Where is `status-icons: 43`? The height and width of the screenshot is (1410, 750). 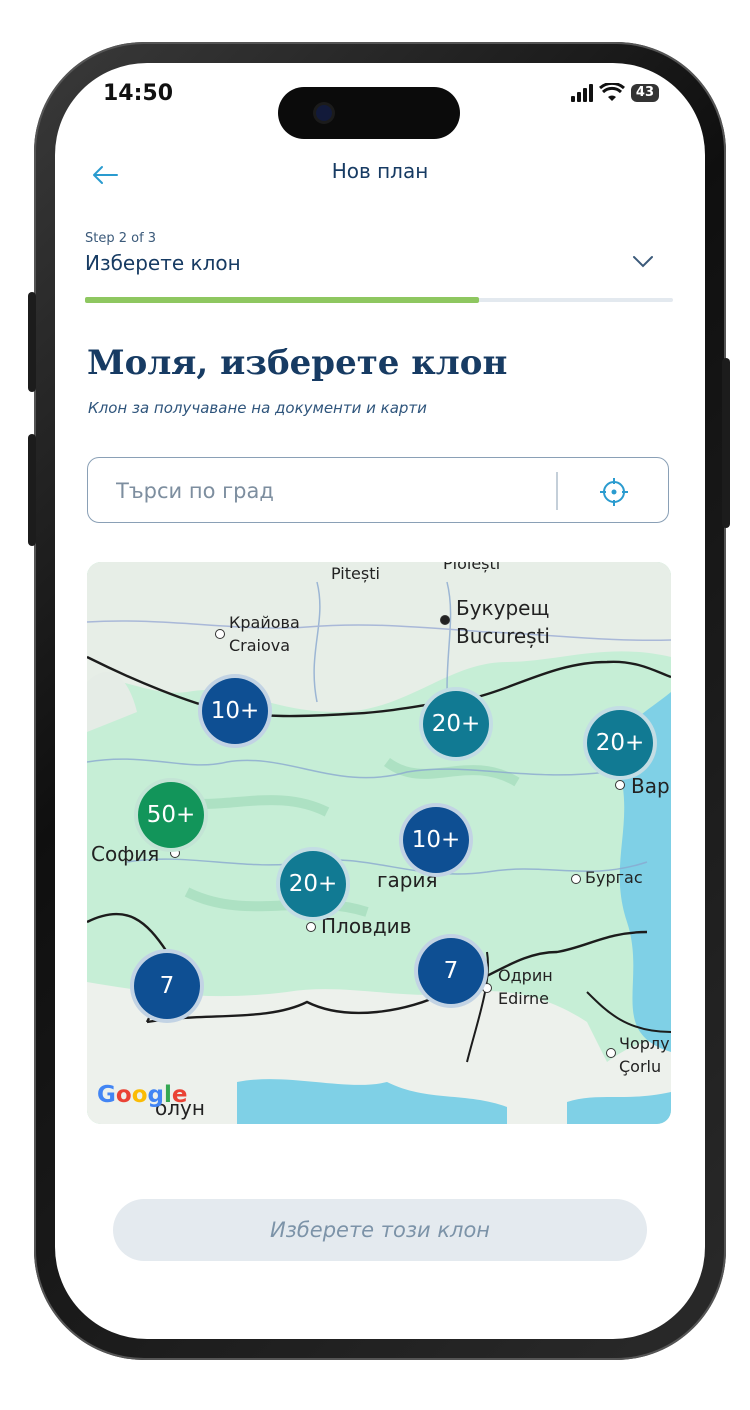 status-icons: 43 is located at coordinates (614, 93).